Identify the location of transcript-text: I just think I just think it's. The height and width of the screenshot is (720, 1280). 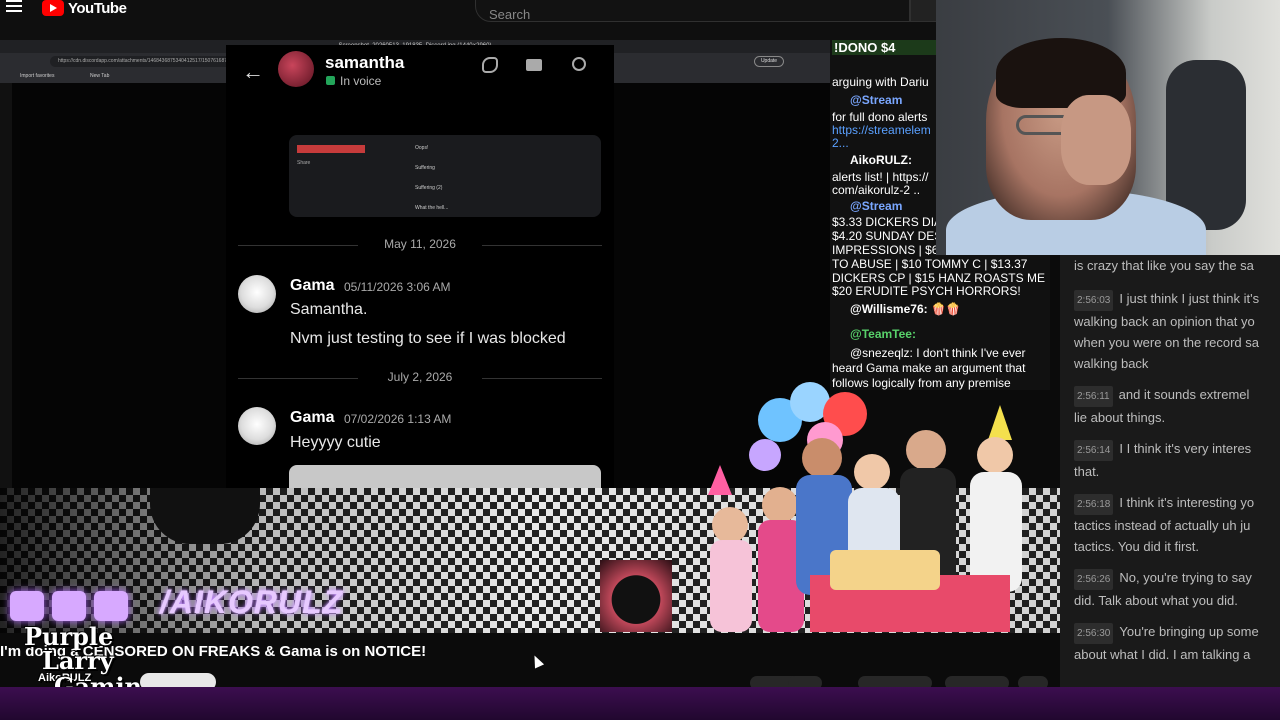
(1189, 298).